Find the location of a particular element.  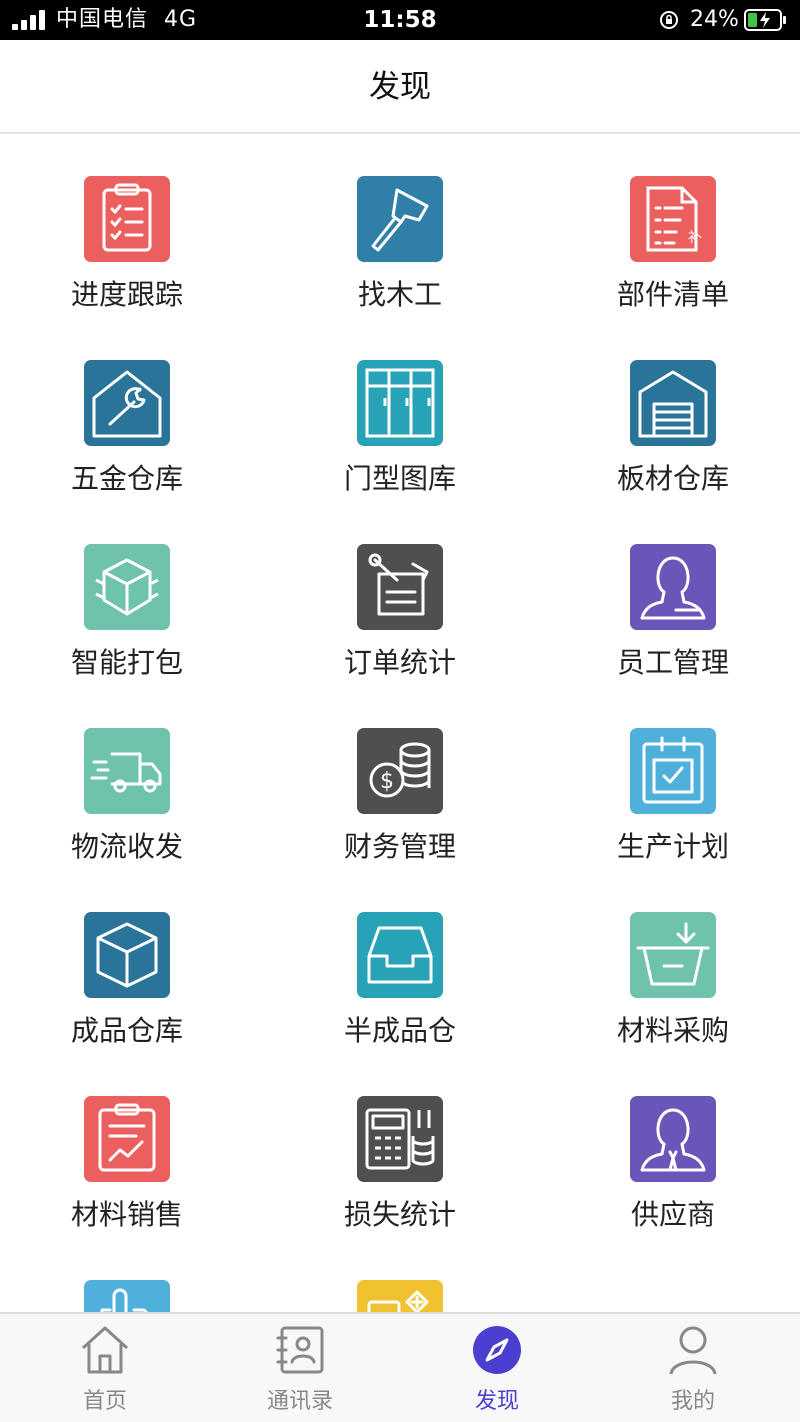

battery-icon is located at coordinates (765, 20).